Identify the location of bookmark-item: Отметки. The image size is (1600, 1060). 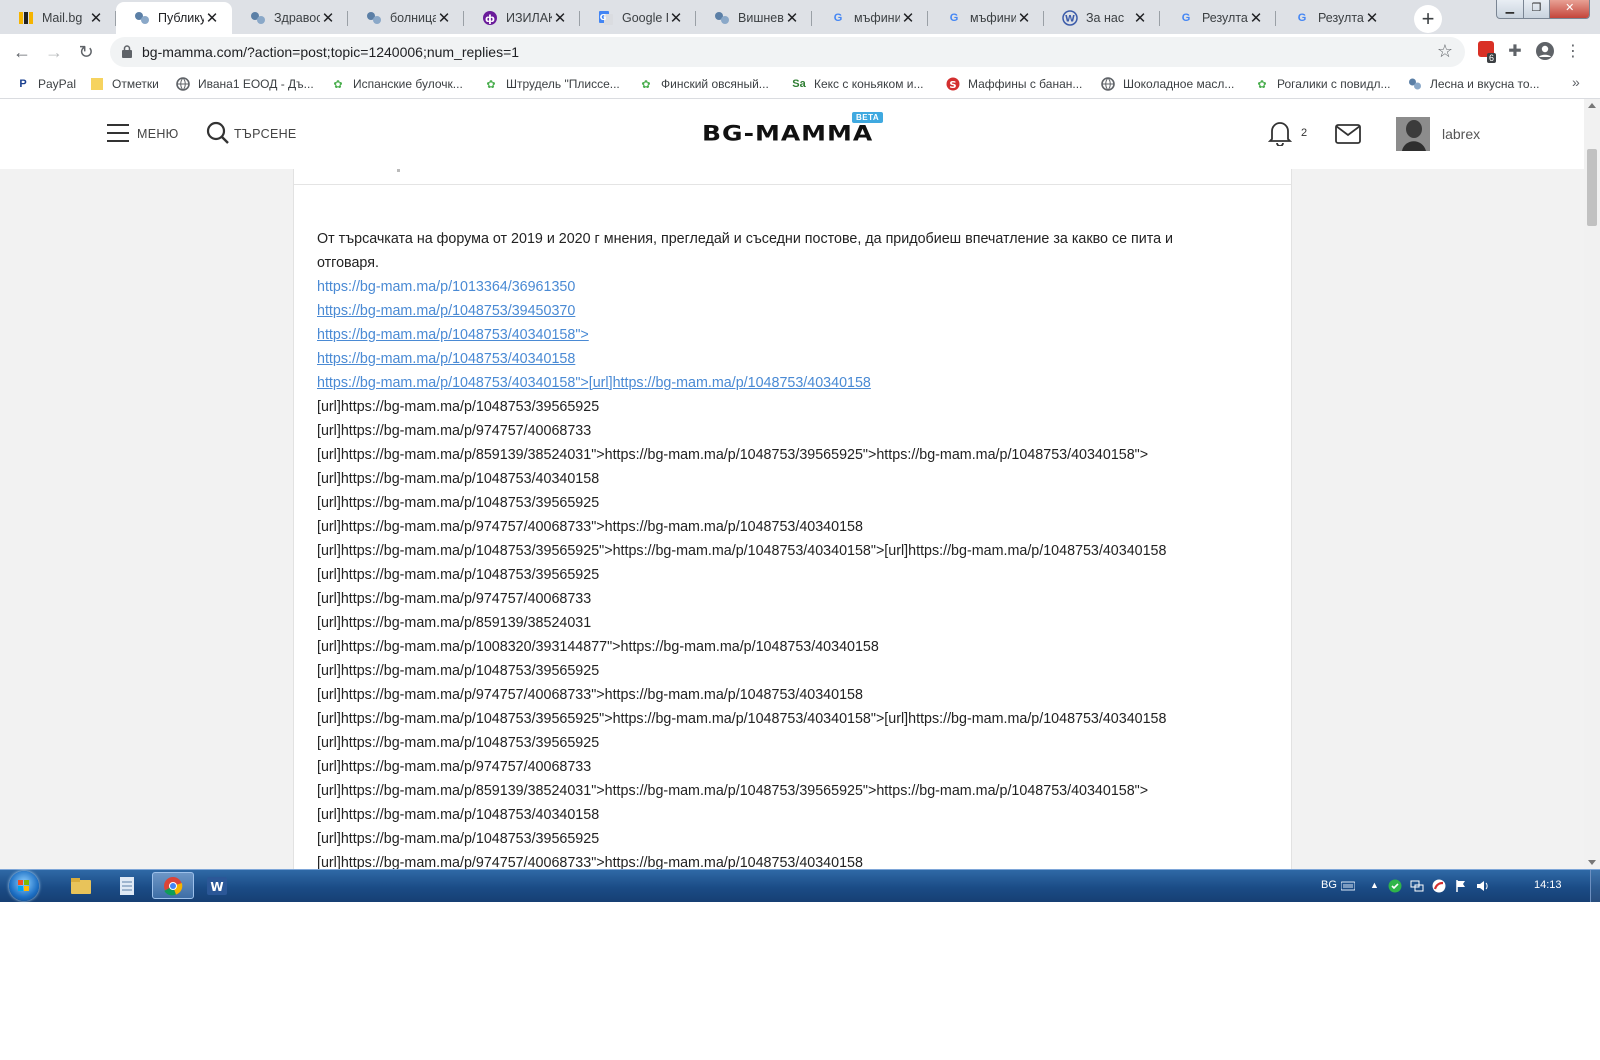
(124, 84).